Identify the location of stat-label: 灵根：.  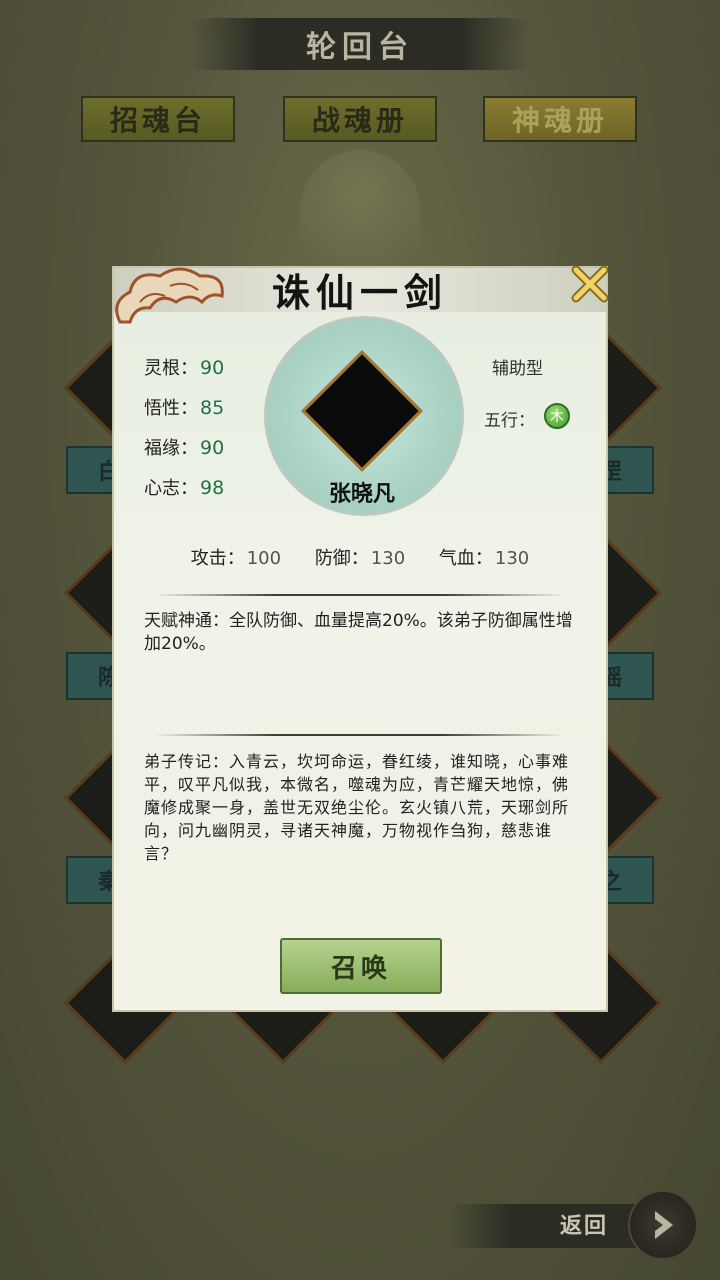
(171, 368).